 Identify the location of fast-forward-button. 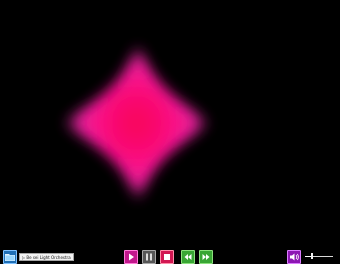
(206, 257).